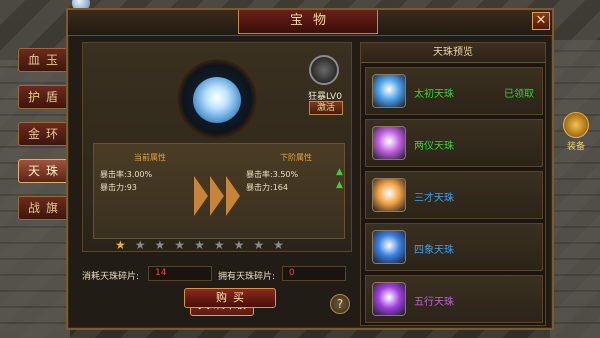  I want to click on window-title: 宝物, so click(308, 22).